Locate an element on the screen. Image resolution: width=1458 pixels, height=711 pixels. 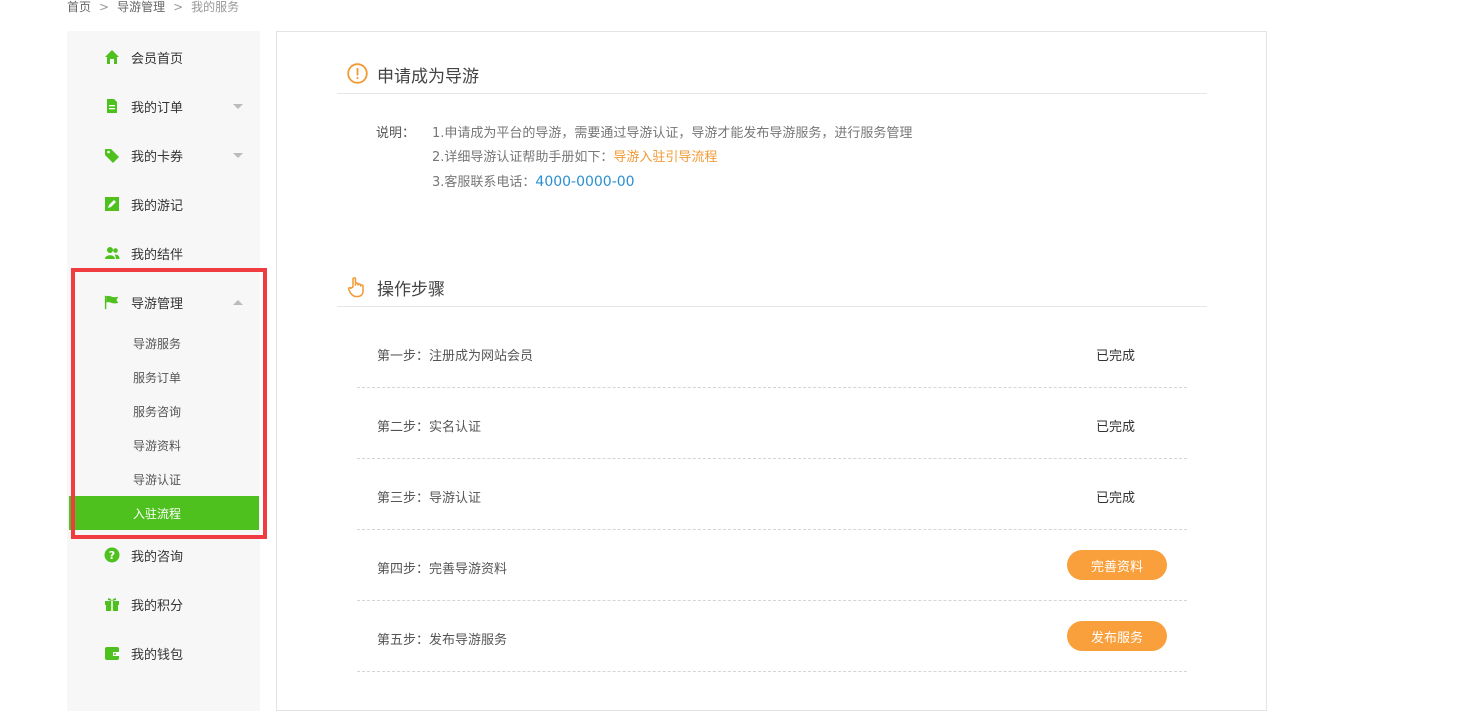
submenu-service-orders: 服务订单 is located at coordinates (163, 377).